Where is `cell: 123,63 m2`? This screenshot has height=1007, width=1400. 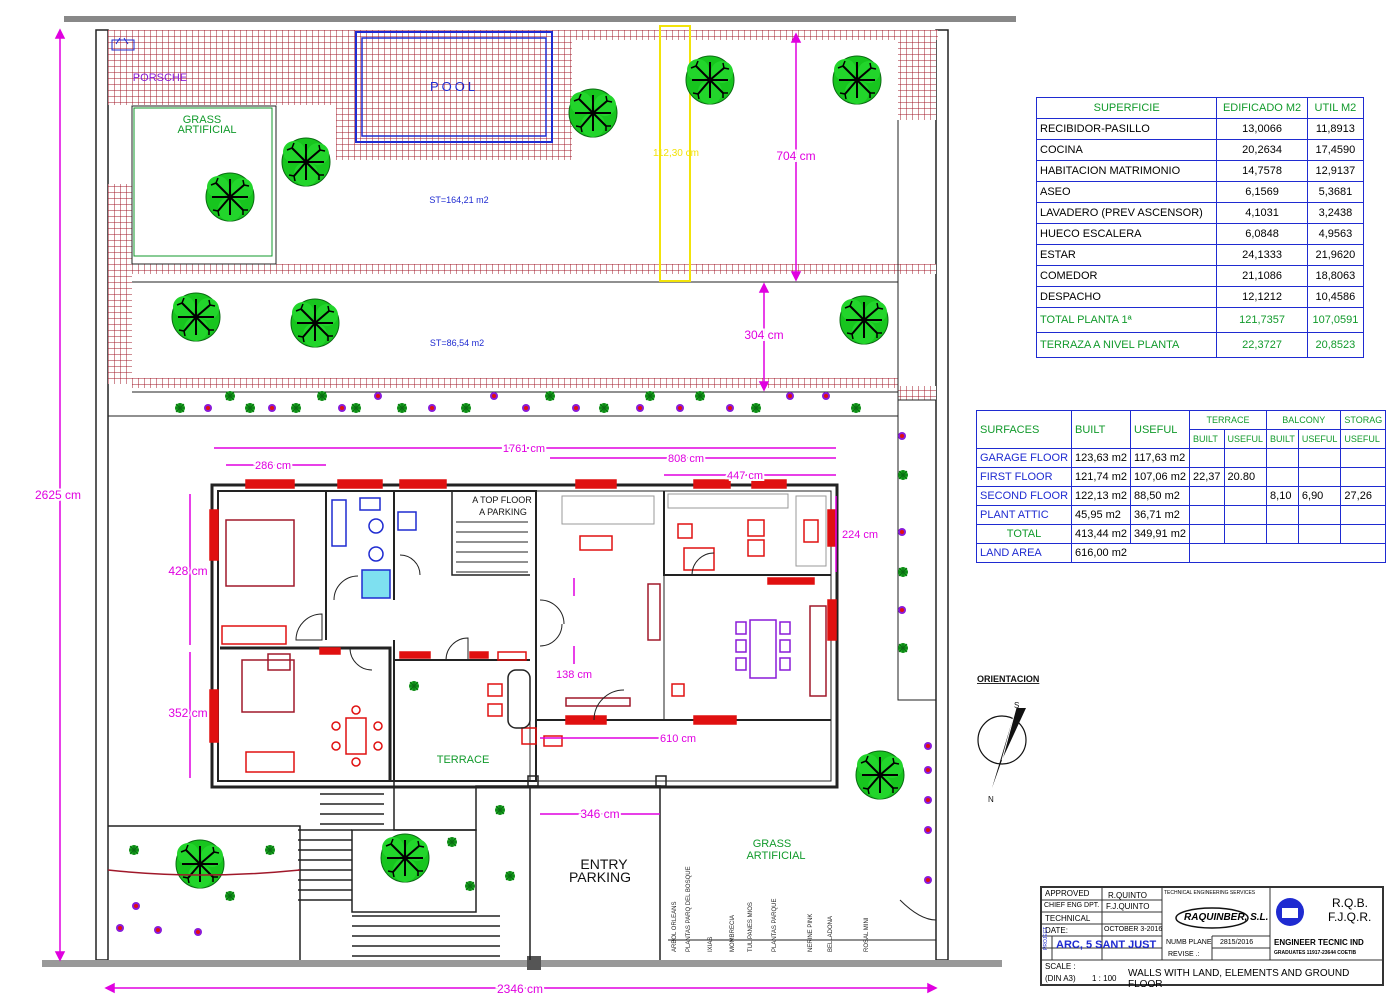 cell: 123,63 m2 is located at coordinates (1101, 458).